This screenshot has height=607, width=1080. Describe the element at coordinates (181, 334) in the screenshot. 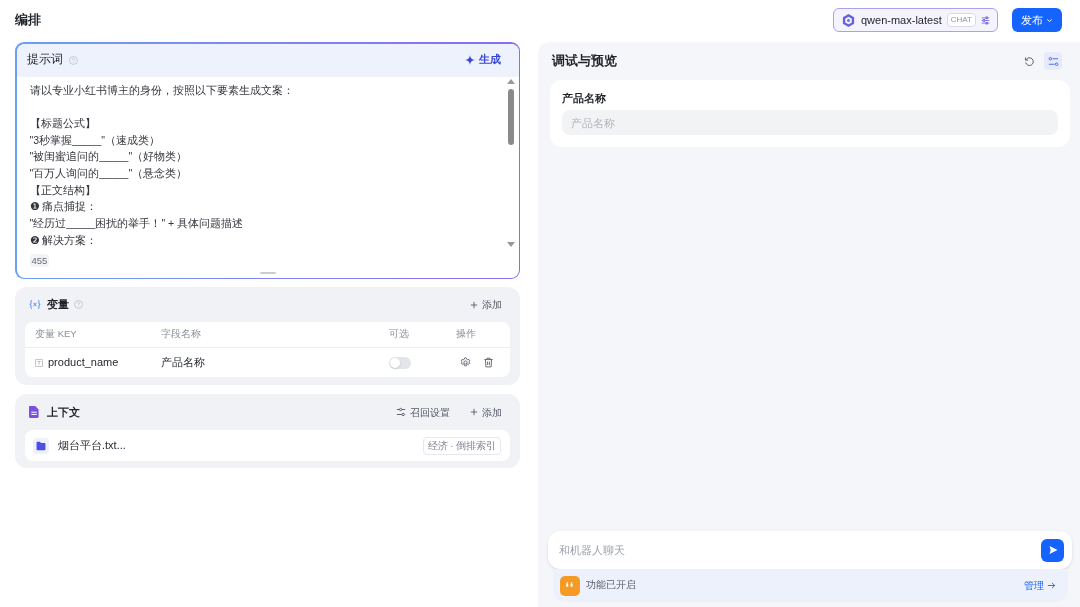

I see `column-header: 字段名称` at that location.